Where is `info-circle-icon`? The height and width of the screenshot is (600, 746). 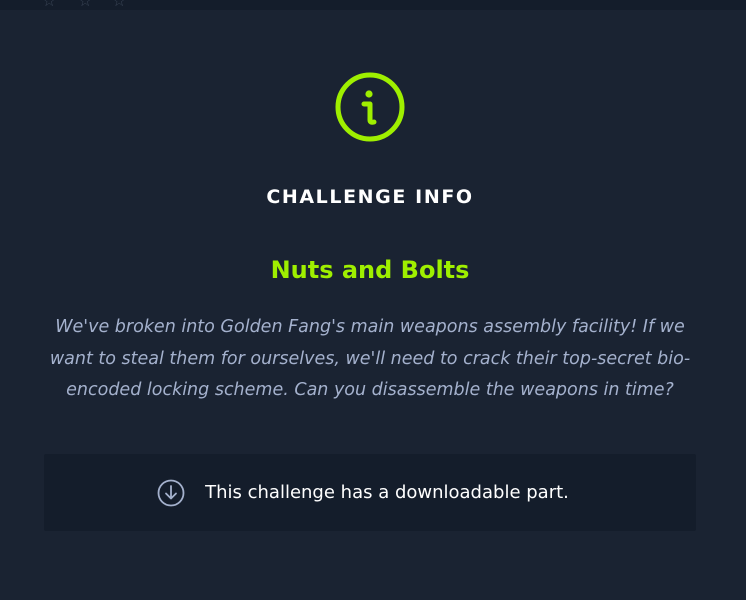 info-circle-icon is located at coordinates (370, 107).